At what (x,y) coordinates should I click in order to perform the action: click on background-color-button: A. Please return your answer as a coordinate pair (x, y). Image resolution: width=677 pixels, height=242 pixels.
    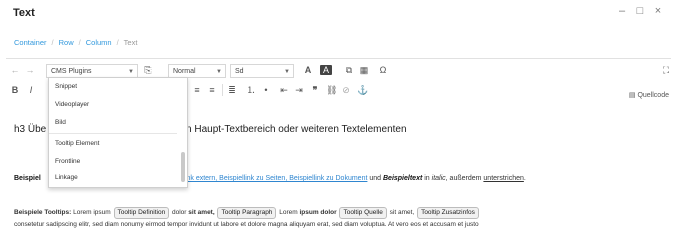
    Looking at the image, I should click on (326, 70).